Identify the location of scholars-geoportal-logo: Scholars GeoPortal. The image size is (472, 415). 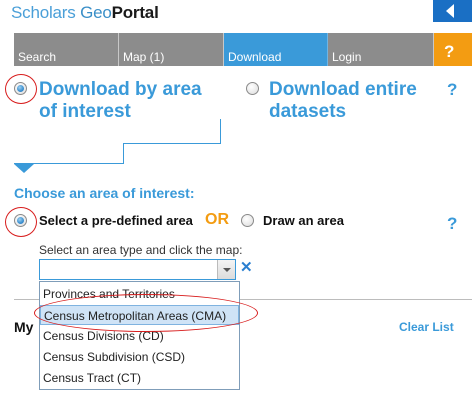
(85, 13).